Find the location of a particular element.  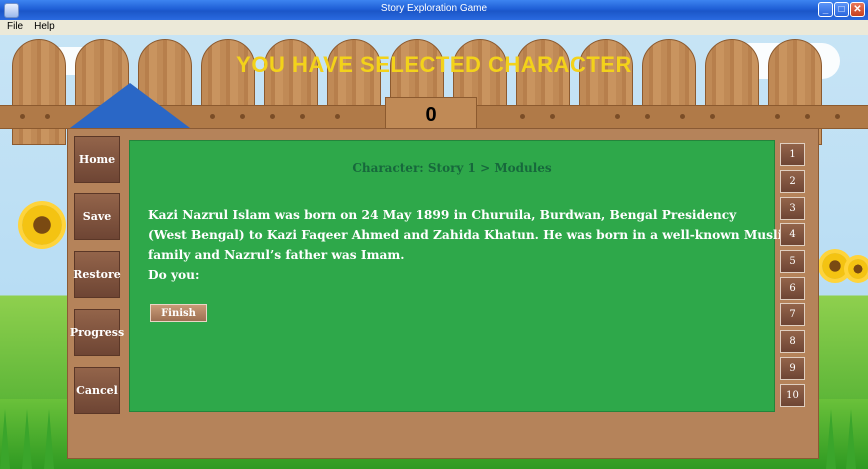

story-question: Do you: is located at coordinates (174, 275).